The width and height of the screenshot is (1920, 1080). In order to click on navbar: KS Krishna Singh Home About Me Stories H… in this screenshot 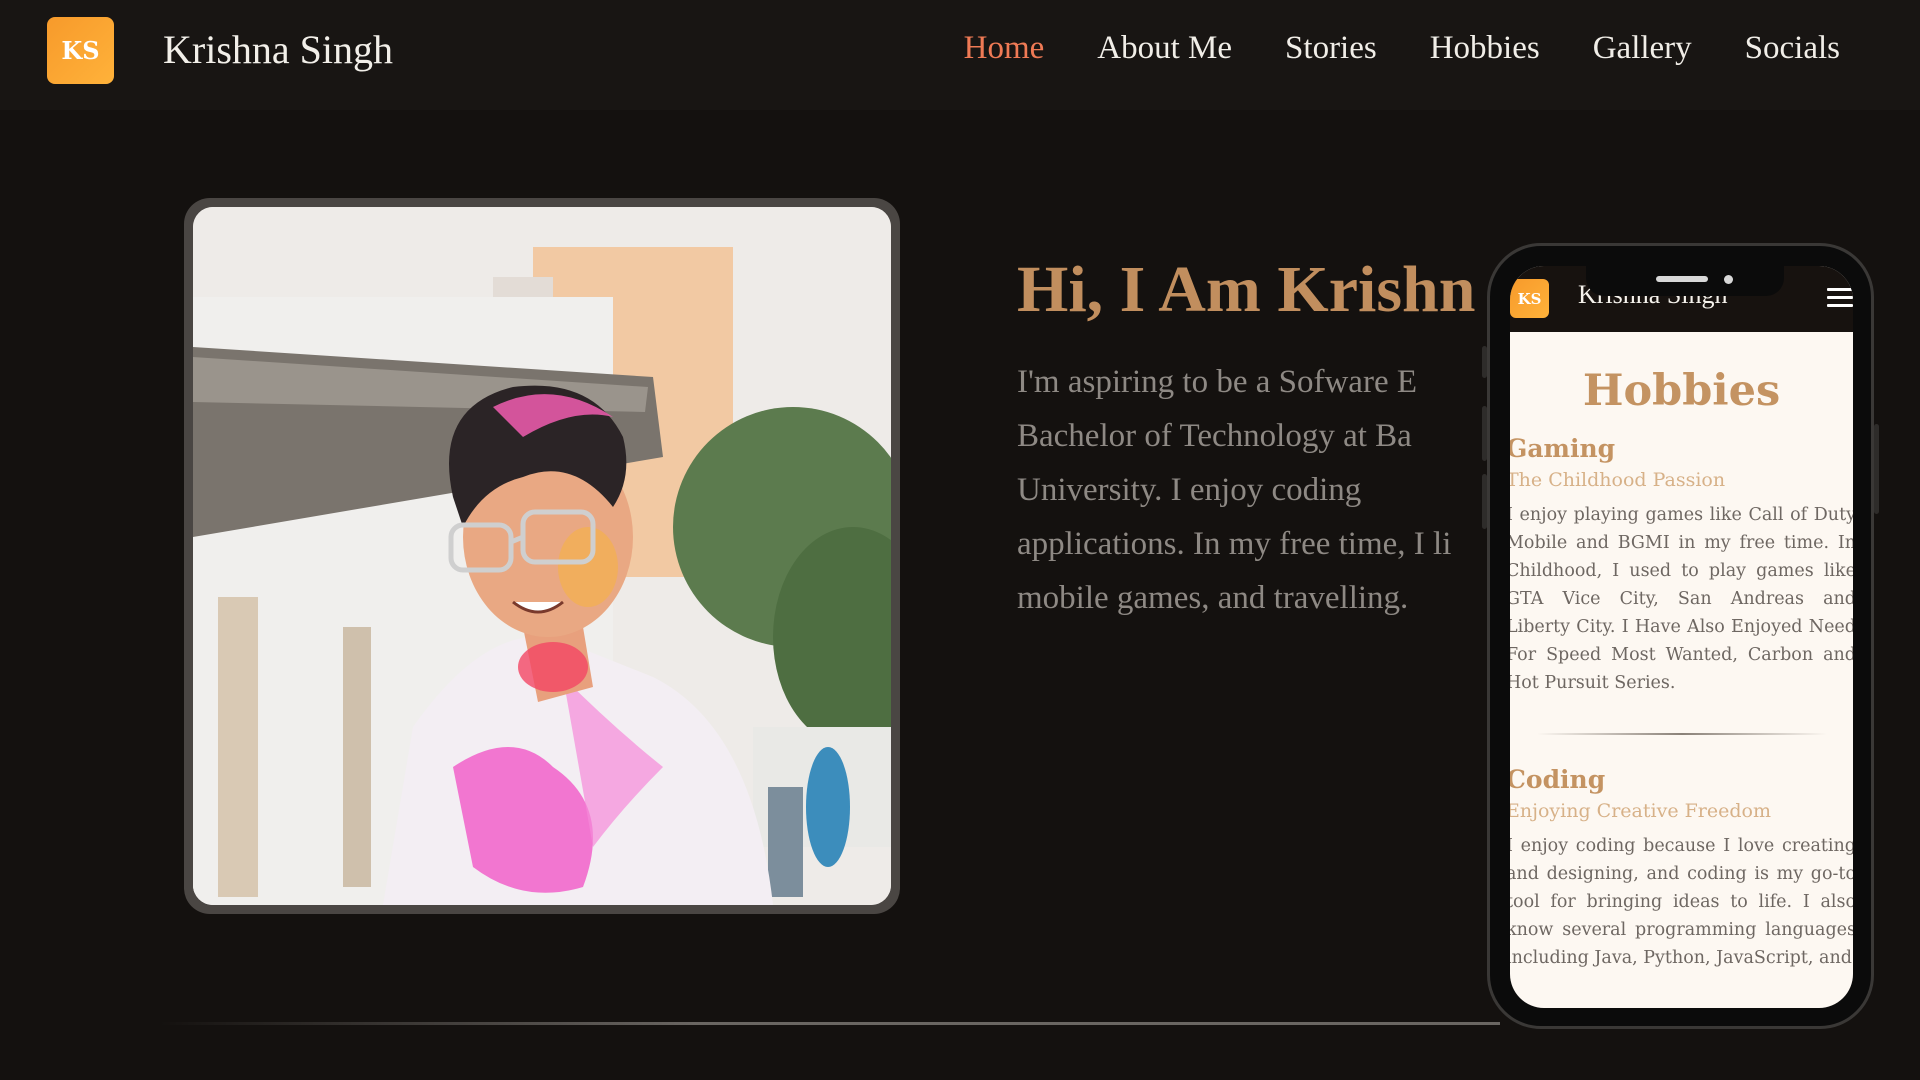, I will do `click(960, 55)`.